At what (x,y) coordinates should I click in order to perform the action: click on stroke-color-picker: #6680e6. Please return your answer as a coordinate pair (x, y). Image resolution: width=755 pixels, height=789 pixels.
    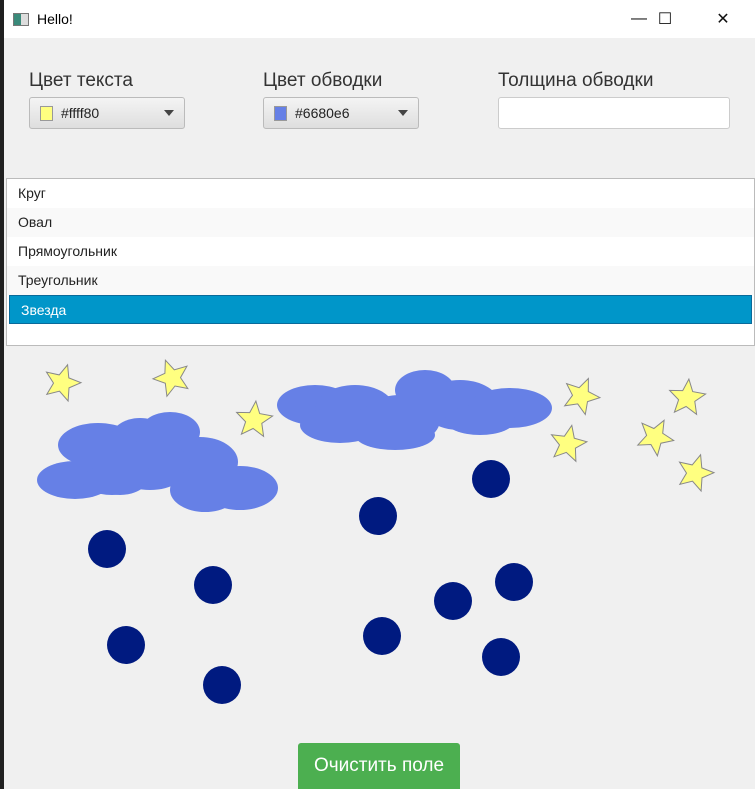
    Looking at the image, I should click on (341, 113).